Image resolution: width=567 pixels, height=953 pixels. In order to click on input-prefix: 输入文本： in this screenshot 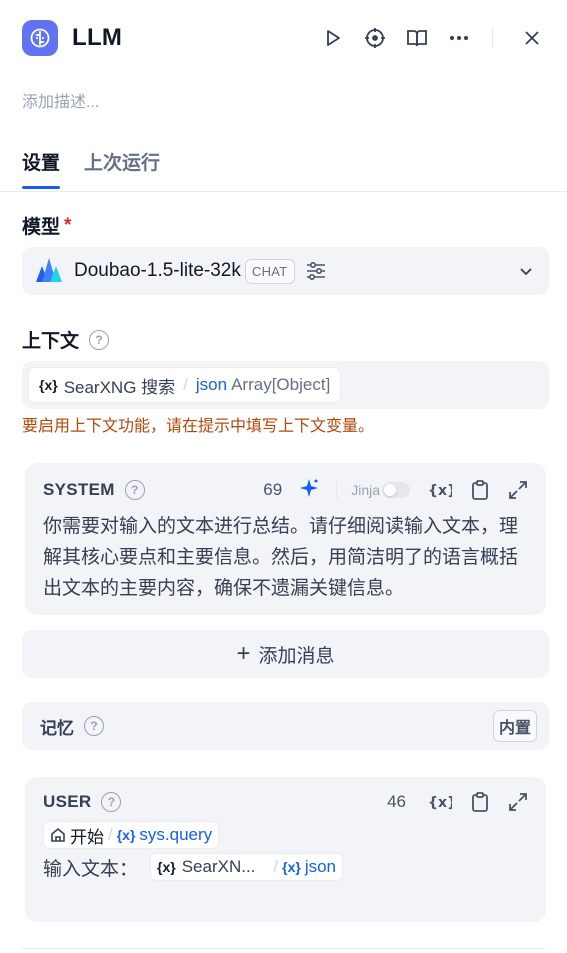, I will do `click(91, 869)`.